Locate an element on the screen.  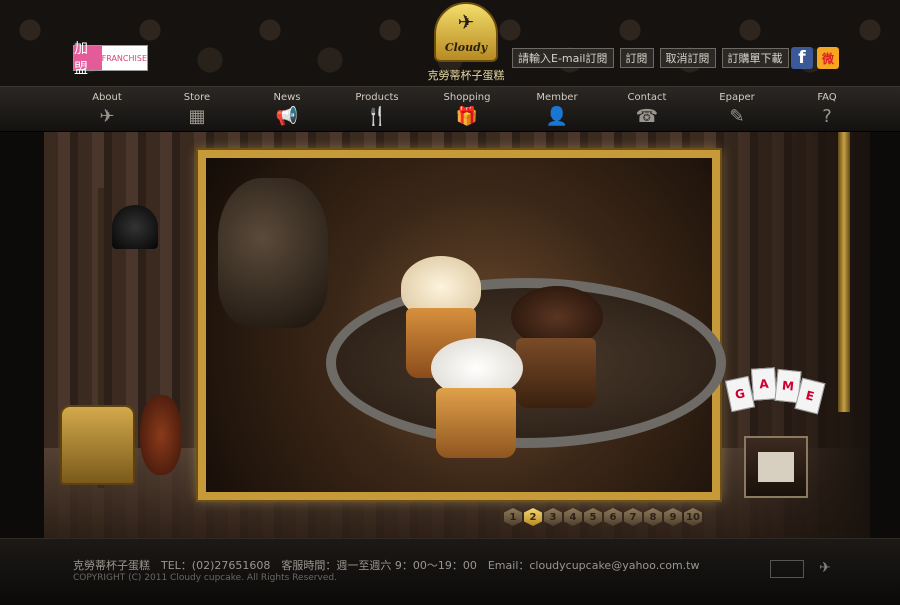
curtain-tassel-decoration is located at coordinates (844, 272).